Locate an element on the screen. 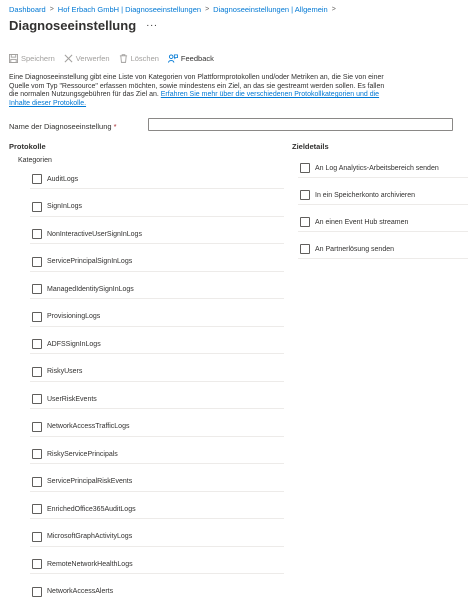 This screenshot has height=600, width=470. log-category-checkbox-label: ProvisioningLogs is located at coordinates (74, 316).